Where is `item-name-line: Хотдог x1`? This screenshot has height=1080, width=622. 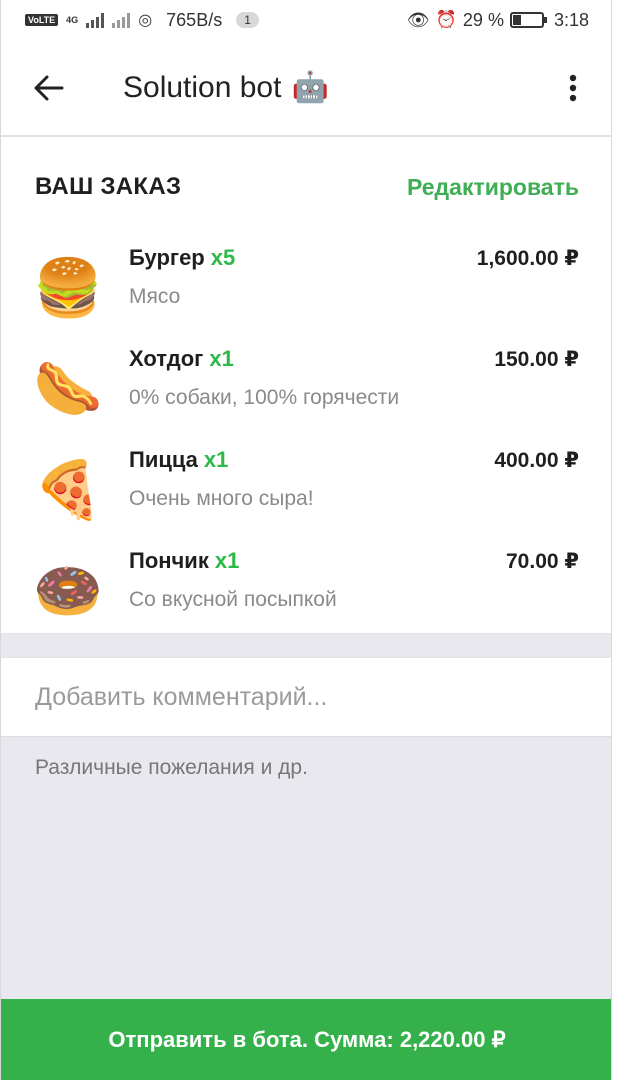
item-name-line: Хотдог x1 is located at coordinates (181, 359).